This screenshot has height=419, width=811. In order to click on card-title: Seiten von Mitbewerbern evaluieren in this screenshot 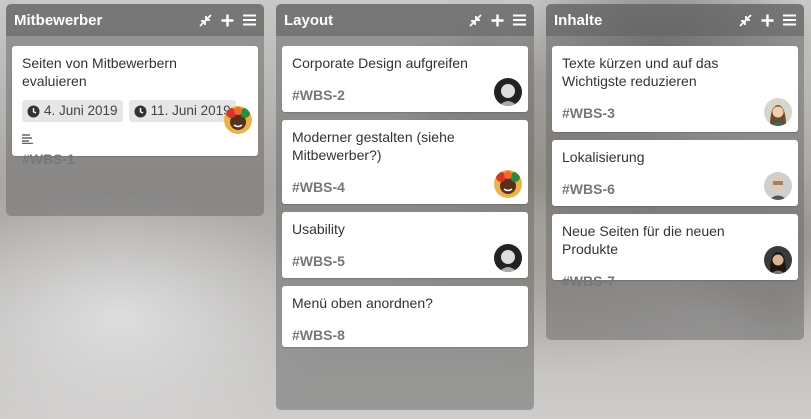, I will do `click(99, 72)`.